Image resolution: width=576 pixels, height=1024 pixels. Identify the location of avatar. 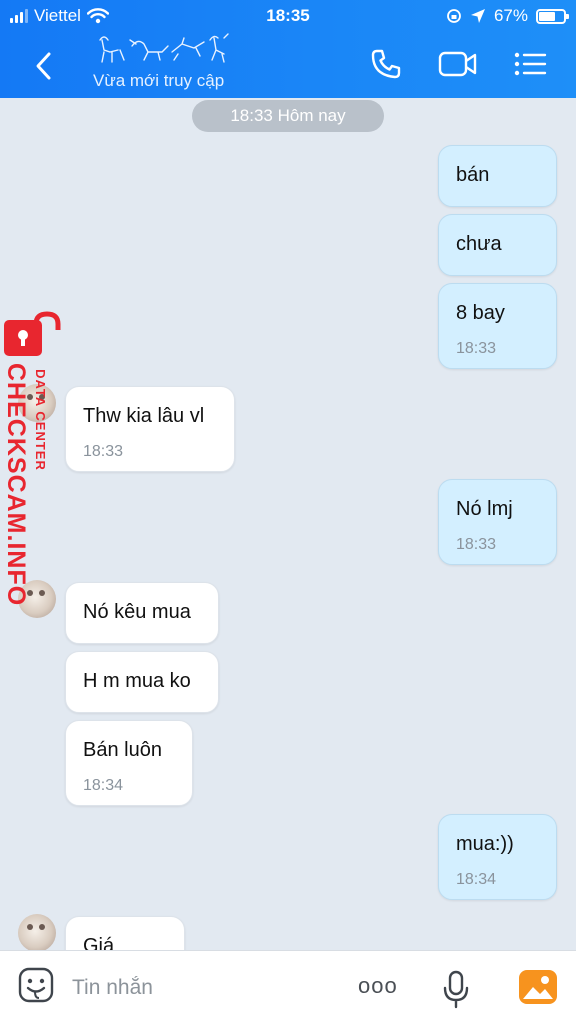
(37, 932).